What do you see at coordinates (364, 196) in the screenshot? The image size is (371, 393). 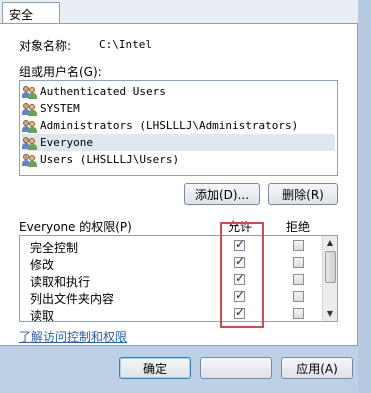 I see `window-edge` at bounding box center [364, 196].